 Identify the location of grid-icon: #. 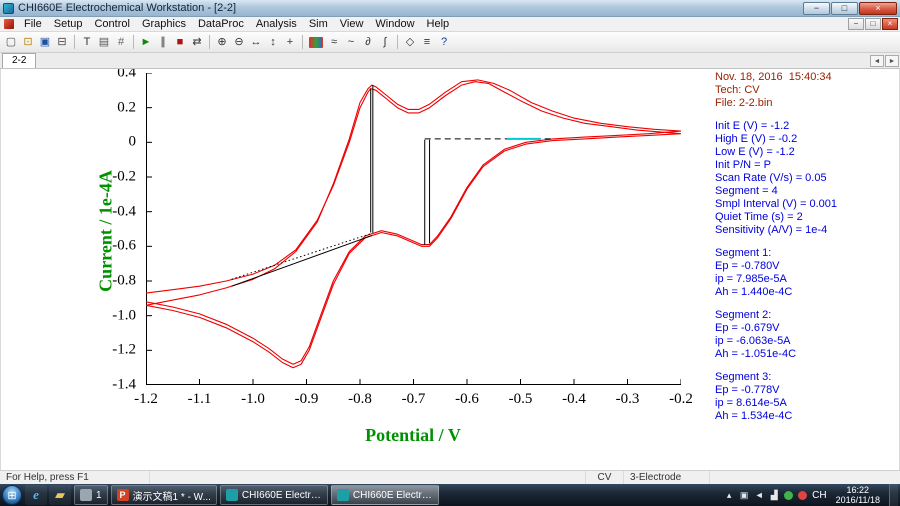
(121, 42).